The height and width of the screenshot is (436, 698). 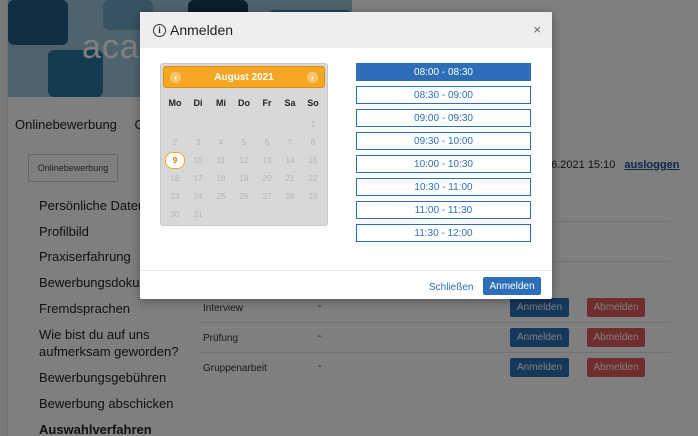 What do you see at coordinates (244, 103) in the screenshot?
I see `weekday-header: Do` at bounding box center [244, 103].